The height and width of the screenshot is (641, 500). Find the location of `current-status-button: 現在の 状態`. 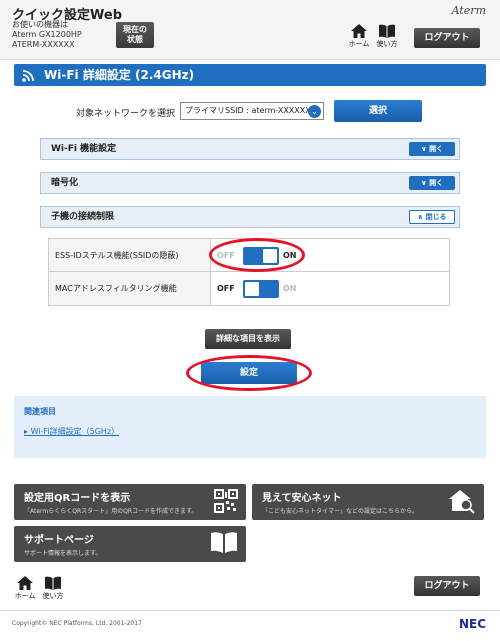

current-status-button: 現在の 状態 is located at coordinates (135, 35).